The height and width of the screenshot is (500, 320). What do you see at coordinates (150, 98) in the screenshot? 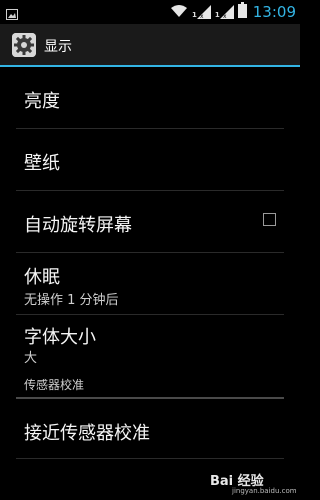
I see `list-item-brightness: 亮度` at bounding box center [150, 98].